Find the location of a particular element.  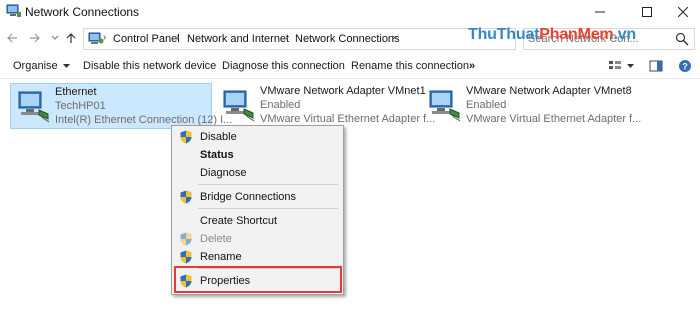

forward-arrow-icon is located at coordinates (35, 38).